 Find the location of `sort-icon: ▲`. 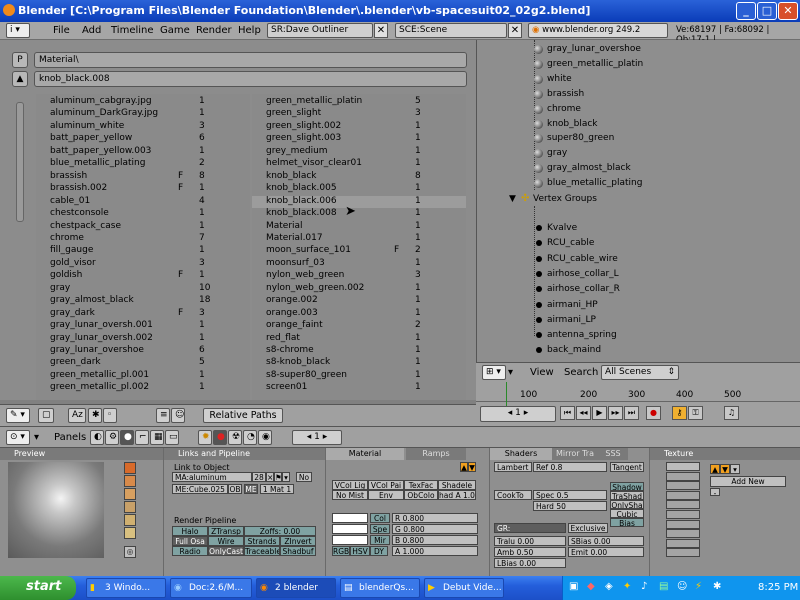

sort-icon: ▲ is located at coordinates (20, 79).